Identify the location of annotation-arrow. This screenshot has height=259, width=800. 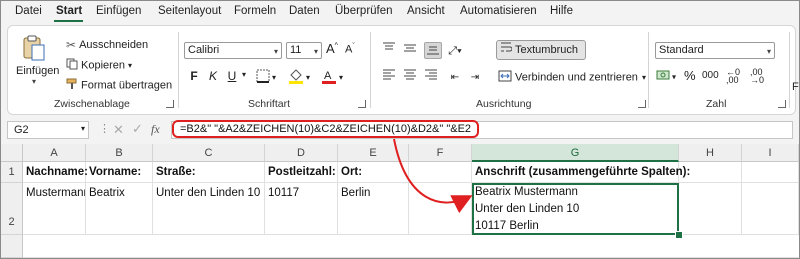
(433, 176).